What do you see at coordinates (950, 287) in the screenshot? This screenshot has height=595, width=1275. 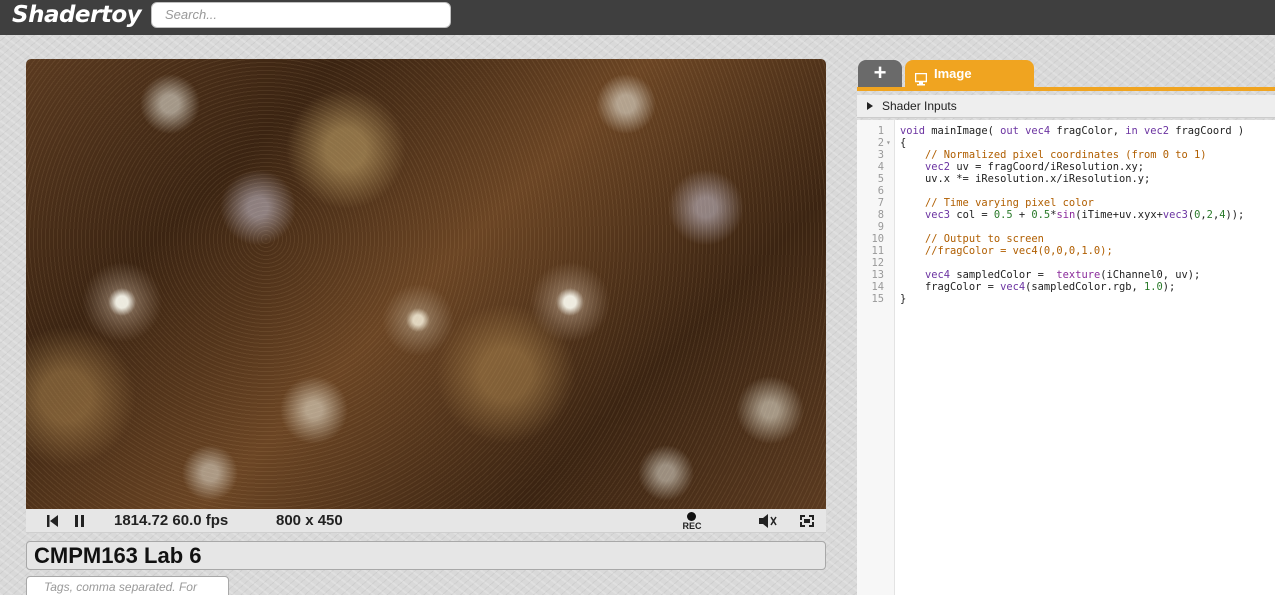 I see `code-token: fragColor =` at bounding box center [950, 287].